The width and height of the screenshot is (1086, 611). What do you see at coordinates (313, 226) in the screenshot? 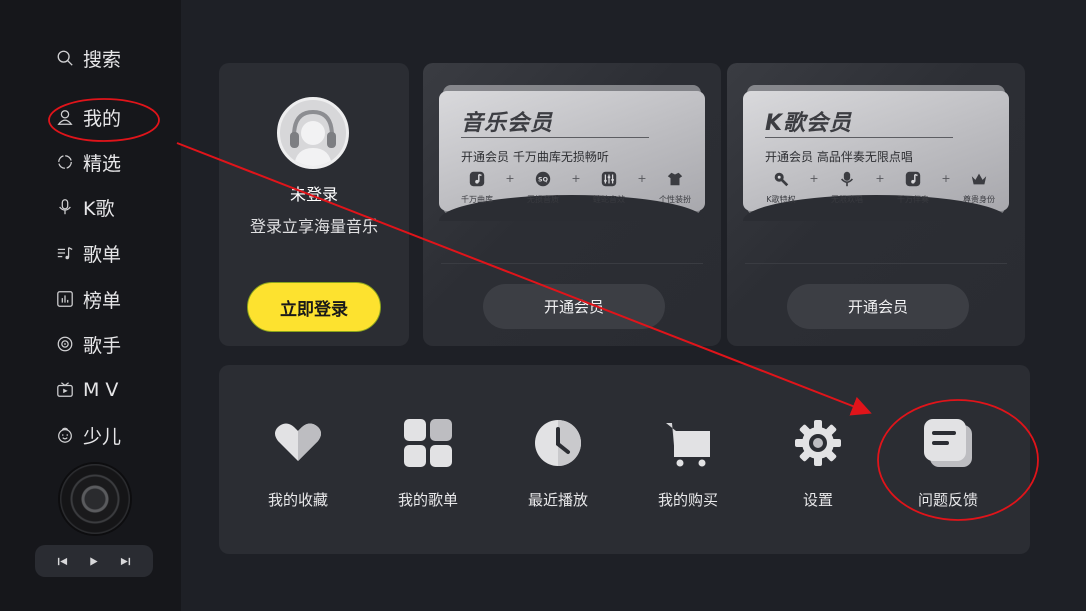
I see `login-subtitle: 登录立享海量音乐` at bounding box center [313, 226].